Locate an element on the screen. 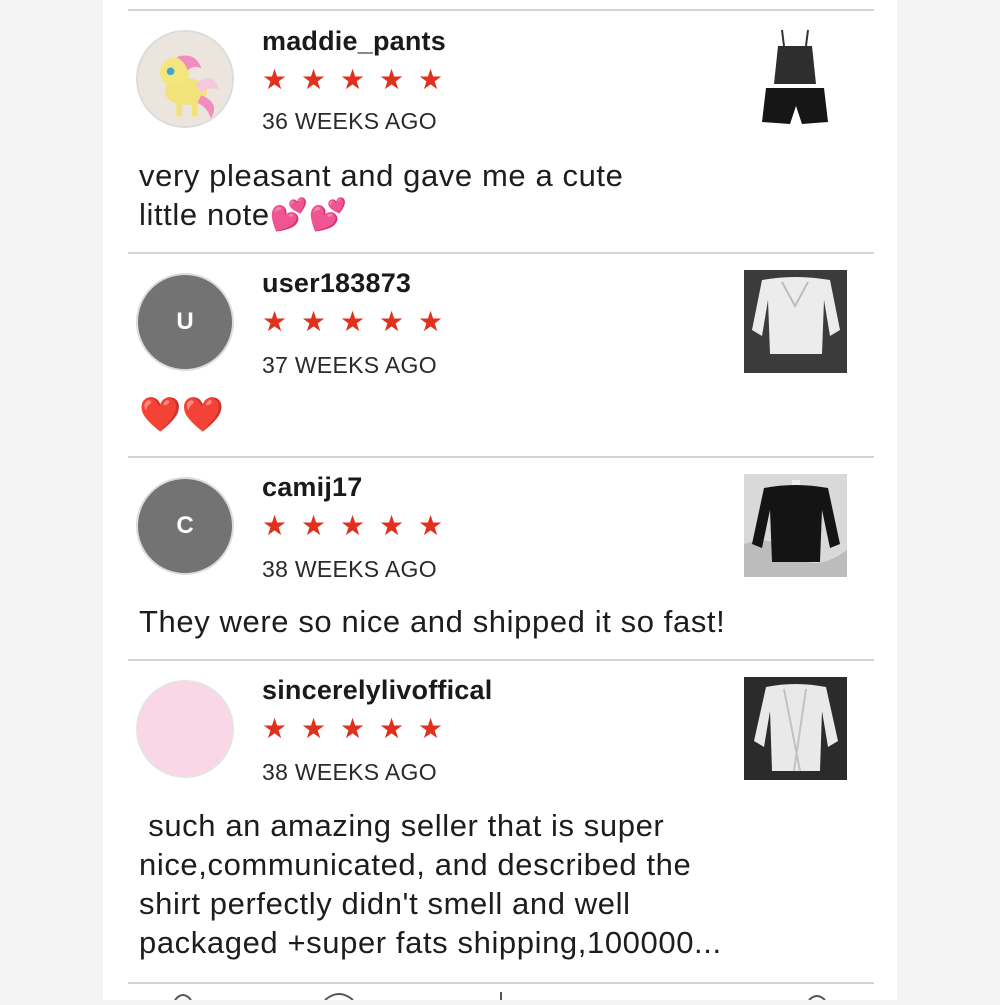 The image size is (1000, 1005). avatar: U is located at coordinates (185, 322).